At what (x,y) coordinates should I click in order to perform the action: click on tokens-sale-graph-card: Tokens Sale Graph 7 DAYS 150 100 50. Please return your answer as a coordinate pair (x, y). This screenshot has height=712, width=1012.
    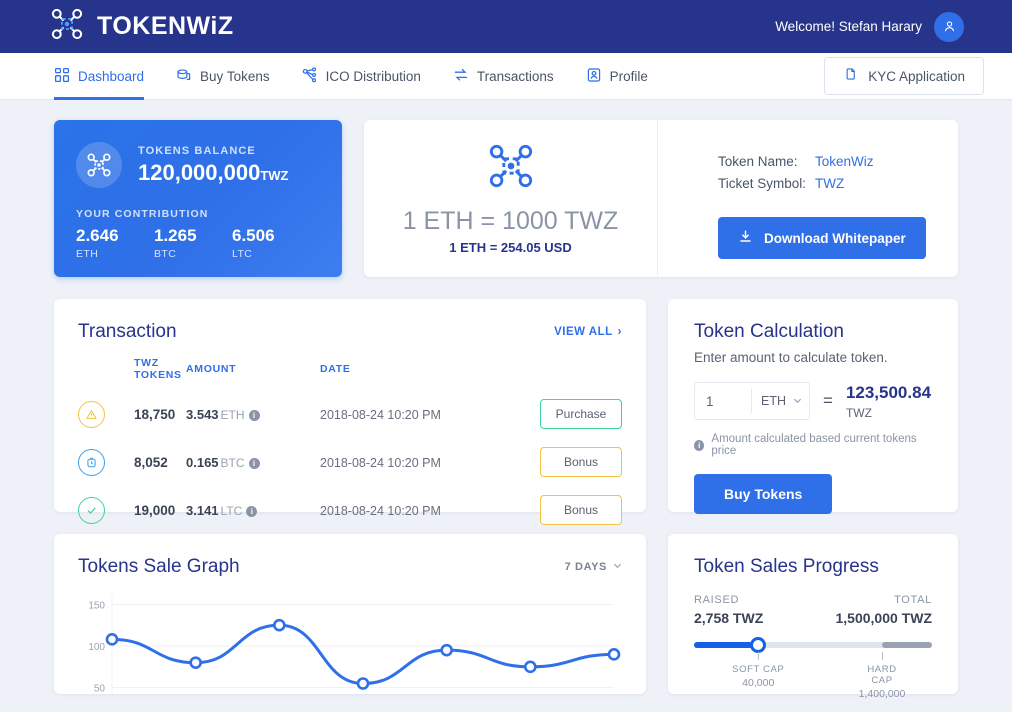
    Looking at the image, I should click on (350, 614).